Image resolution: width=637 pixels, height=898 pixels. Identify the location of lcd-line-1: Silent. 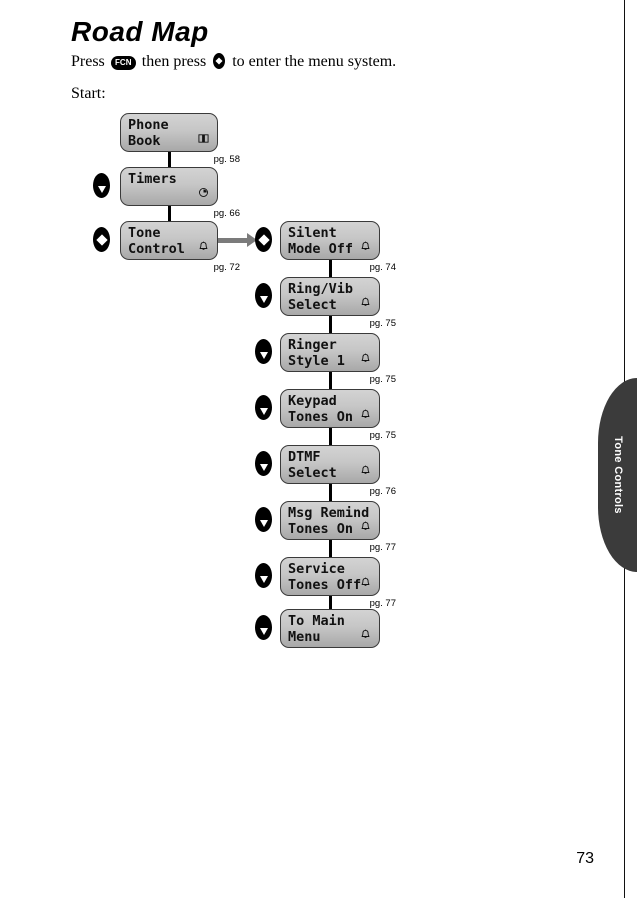
(312, 233).